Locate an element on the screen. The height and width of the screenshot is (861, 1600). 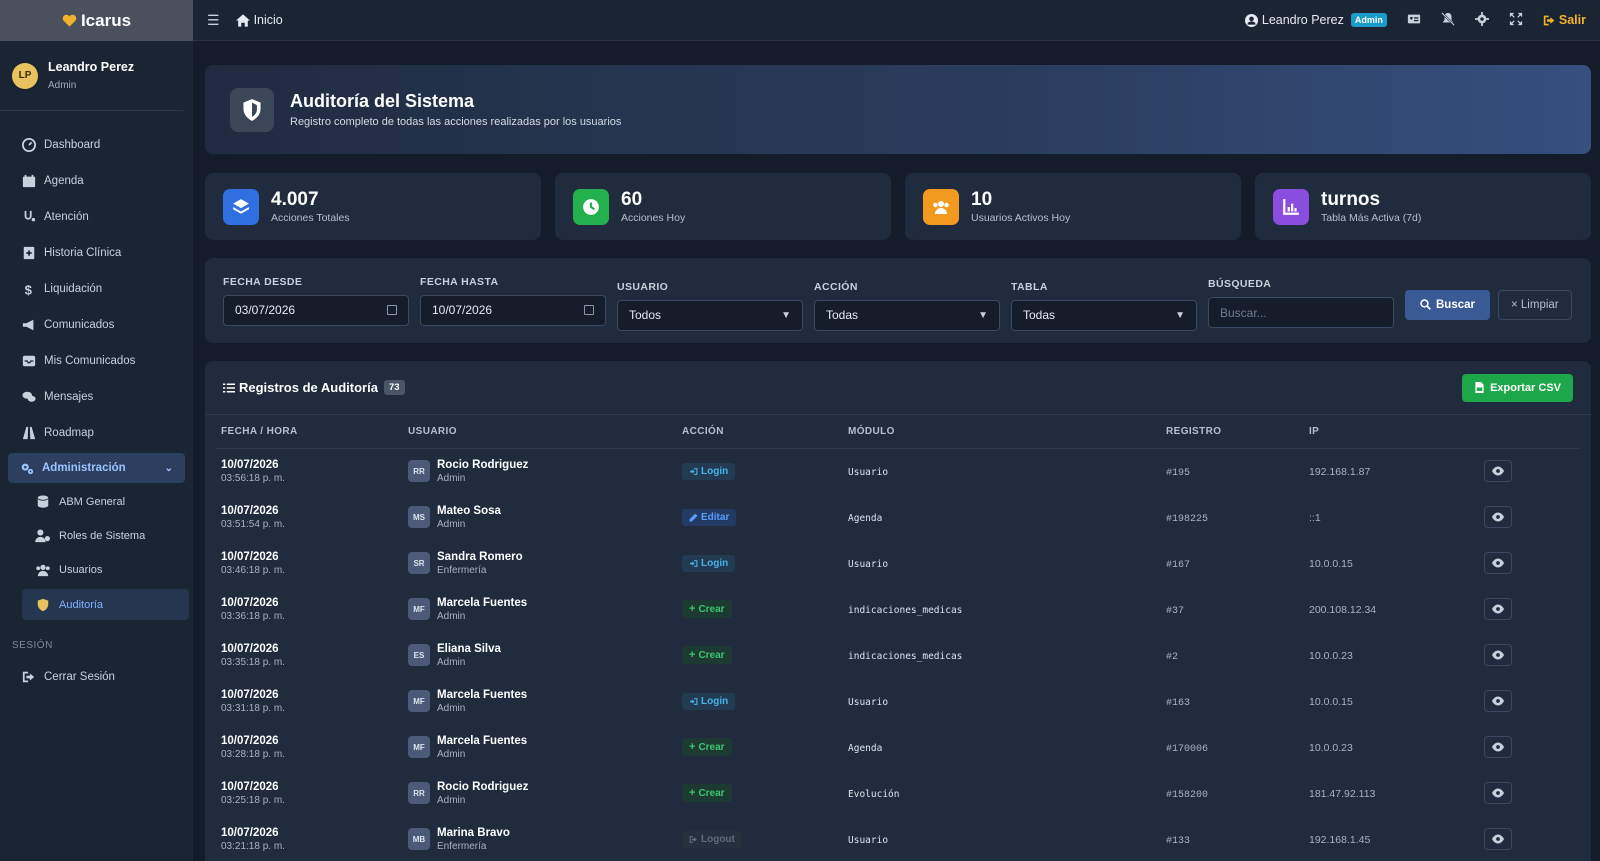
sidebar-item-cerrar-sesion: Cerrar Sesión is located at coordinates (96, 677).